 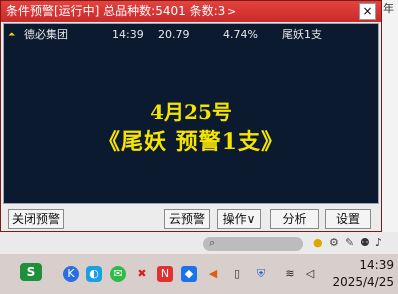 I want to click on double-up-arrow-icon: ⏶, so click(x=12, y=35).